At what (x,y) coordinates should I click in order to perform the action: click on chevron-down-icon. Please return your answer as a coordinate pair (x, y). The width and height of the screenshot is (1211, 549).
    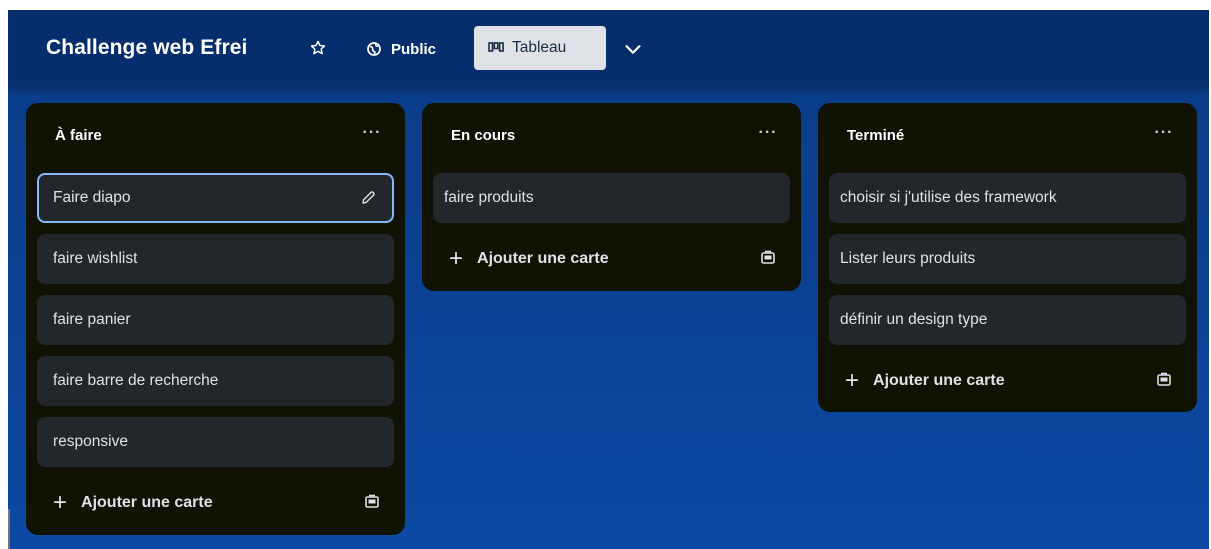
    Looking at the image, I should click on (633, 49).